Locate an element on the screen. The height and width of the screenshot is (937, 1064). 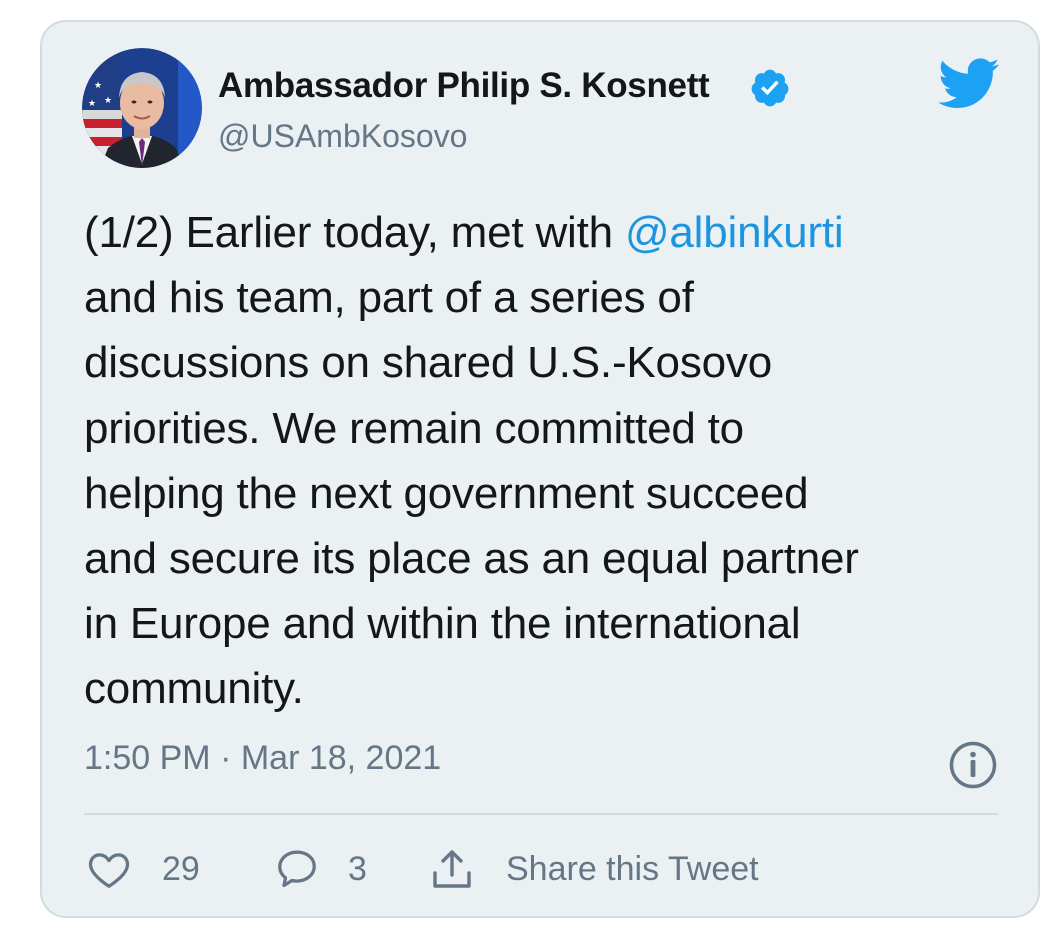
share-label: Share this Tweet is located at coordinates (632, 868).